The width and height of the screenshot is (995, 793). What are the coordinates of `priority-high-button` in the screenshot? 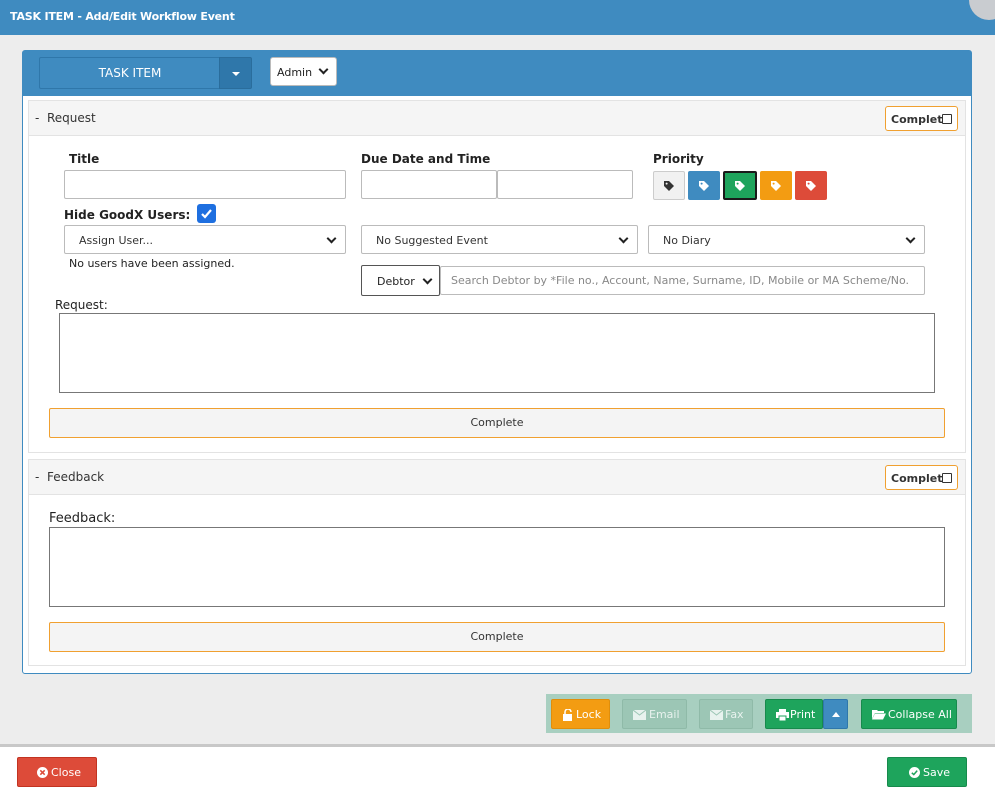 It's located at (776, 185).